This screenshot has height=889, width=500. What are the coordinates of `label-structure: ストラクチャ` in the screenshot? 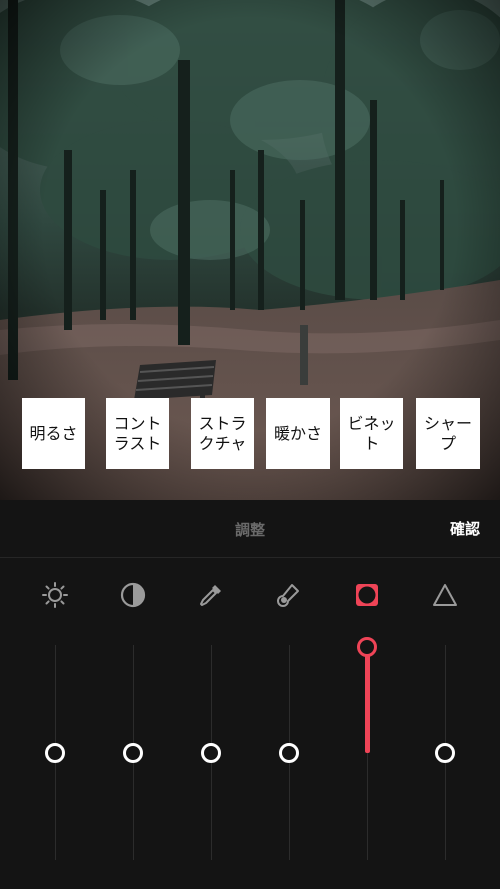 It's located at (222, 433).